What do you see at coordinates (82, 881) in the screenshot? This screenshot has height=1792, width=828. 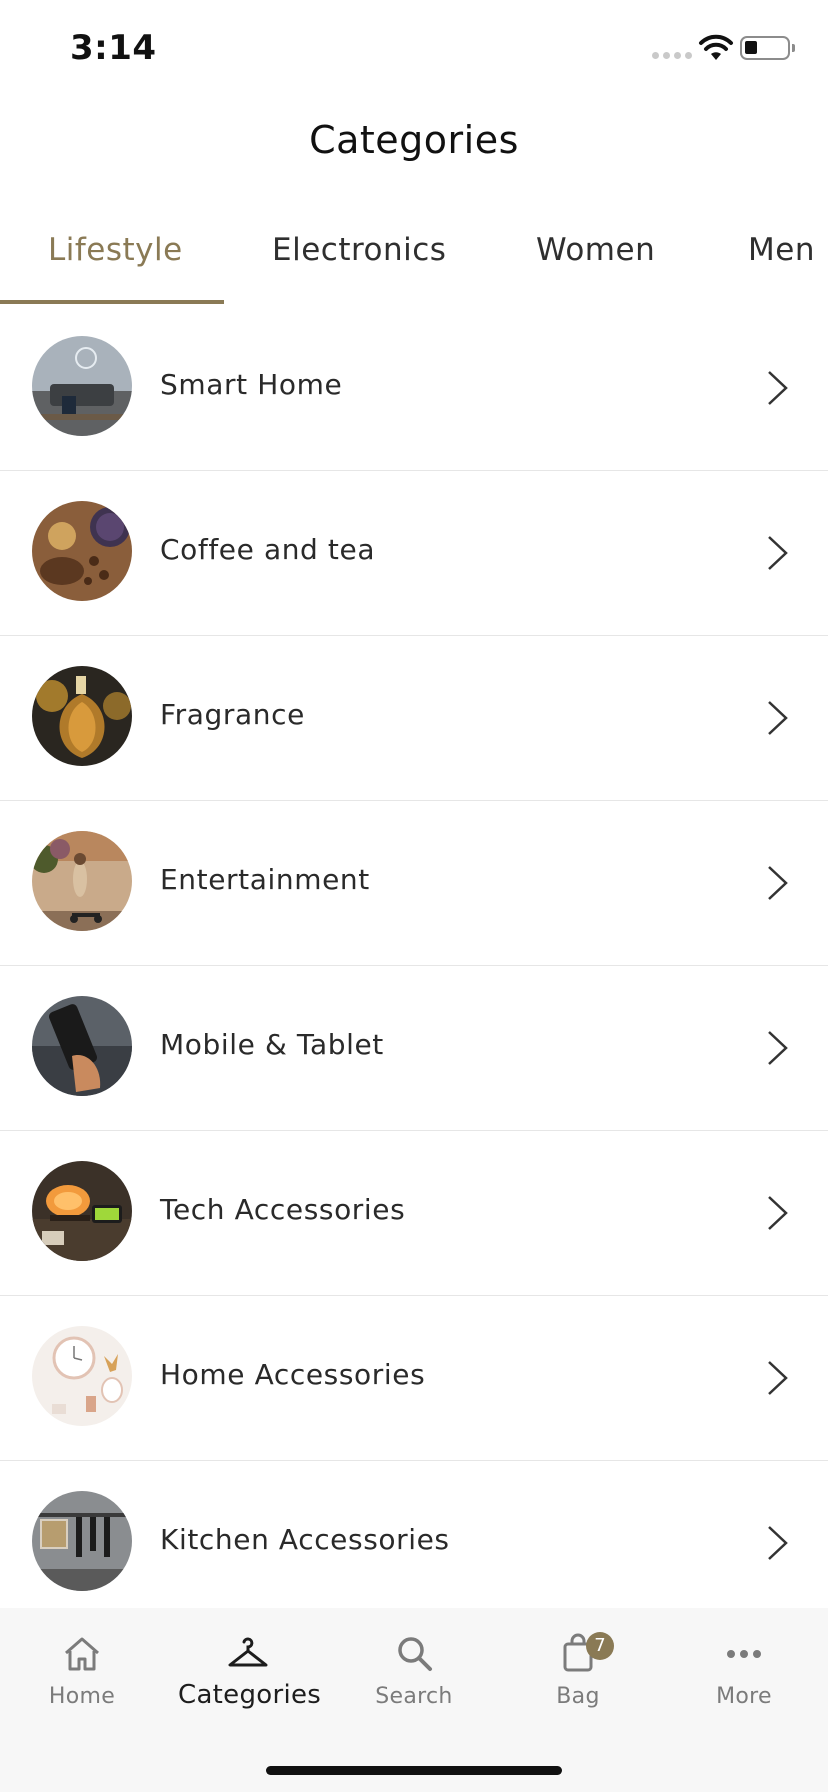 I see `entertainment-thumbnail` at bounding box center [82, 881].